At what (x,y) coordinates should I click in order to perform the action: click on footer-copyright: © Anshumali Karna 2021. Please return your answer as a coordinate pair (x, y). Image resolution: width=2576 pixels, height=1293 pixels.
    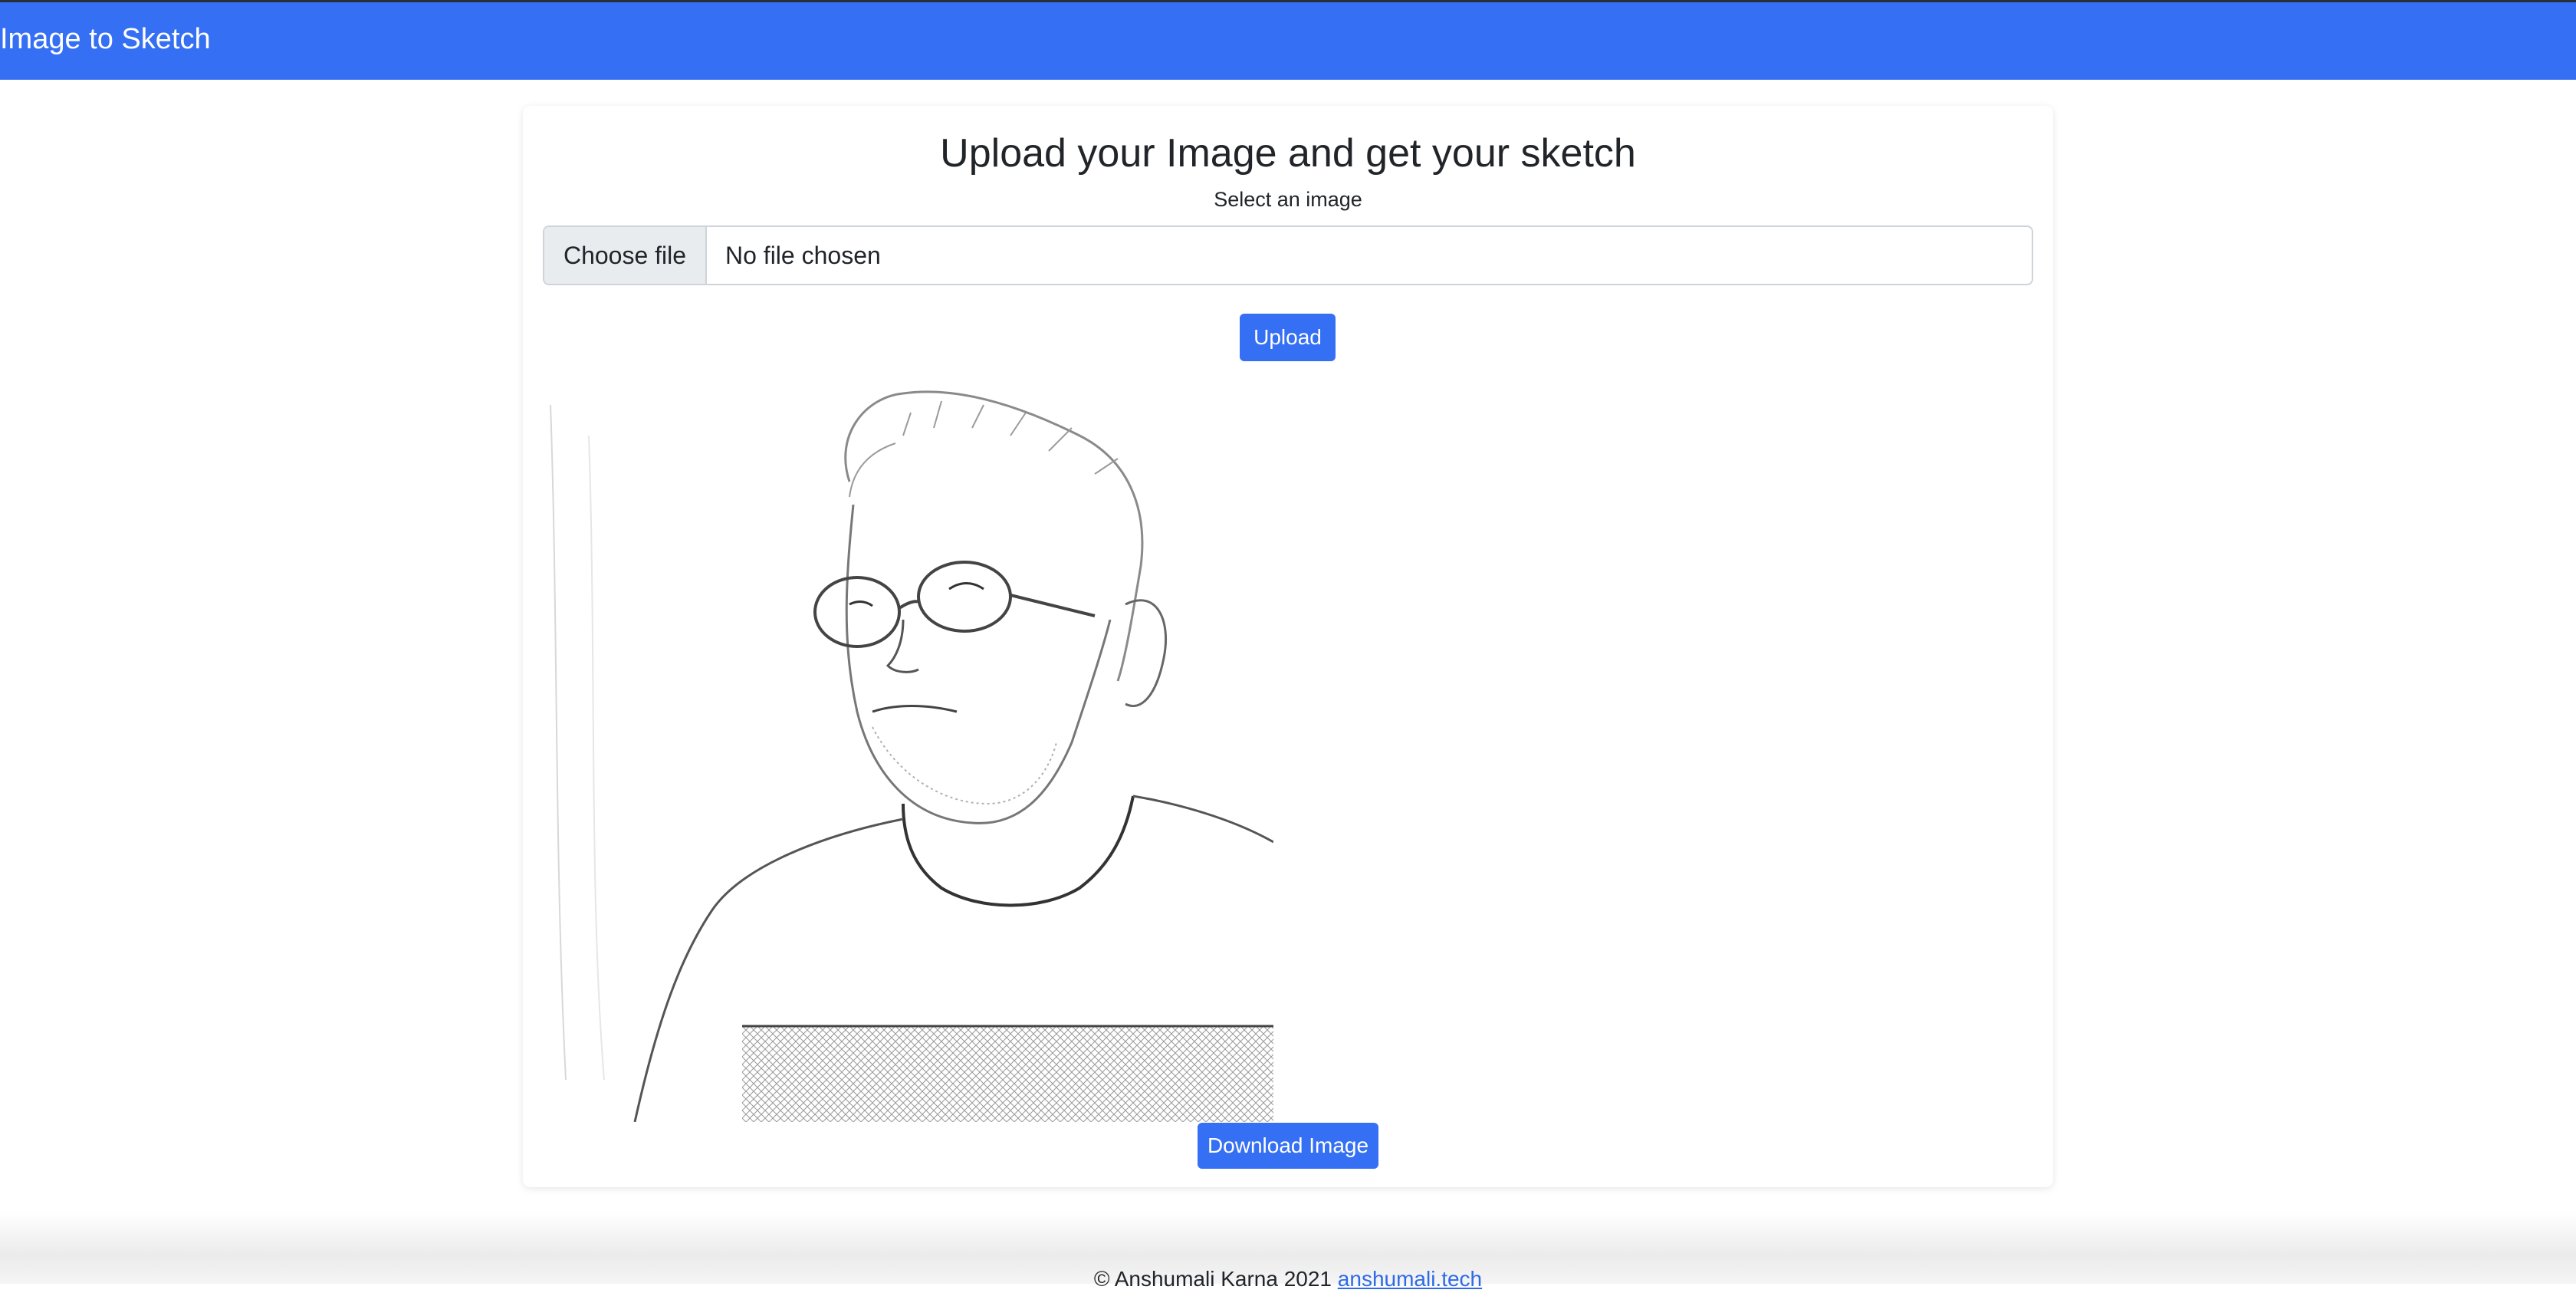
    Looking at the image, I should click on (1212, 1279).